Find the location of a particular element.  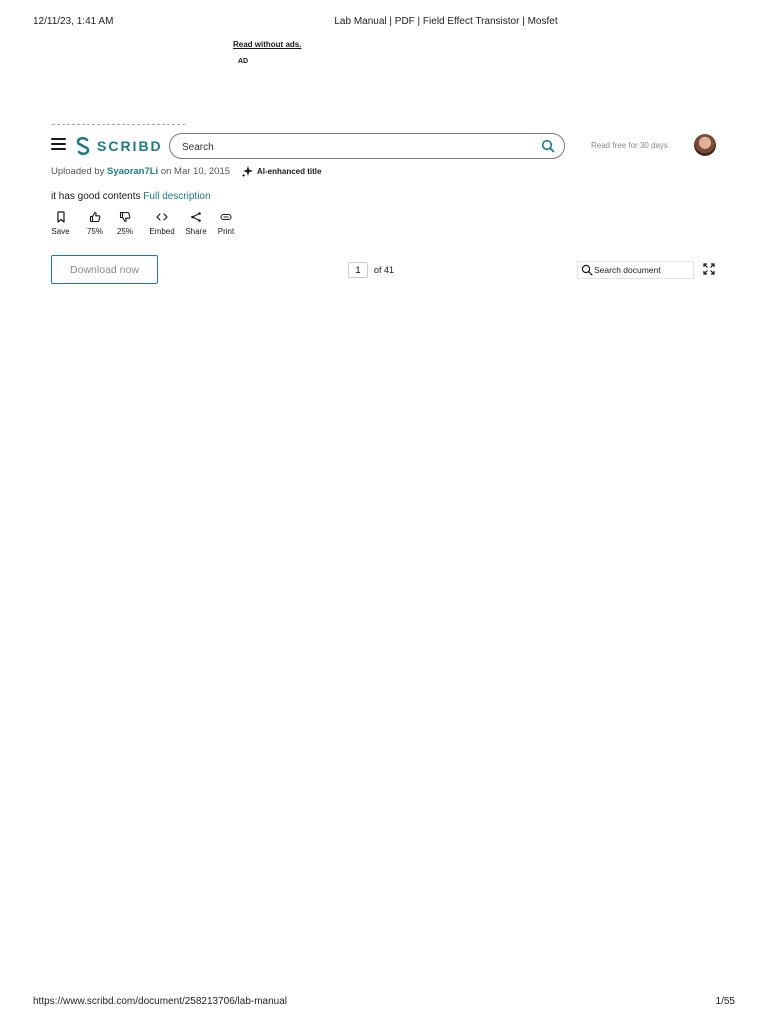

ad-label: AD is located at coordinates (243, 61).